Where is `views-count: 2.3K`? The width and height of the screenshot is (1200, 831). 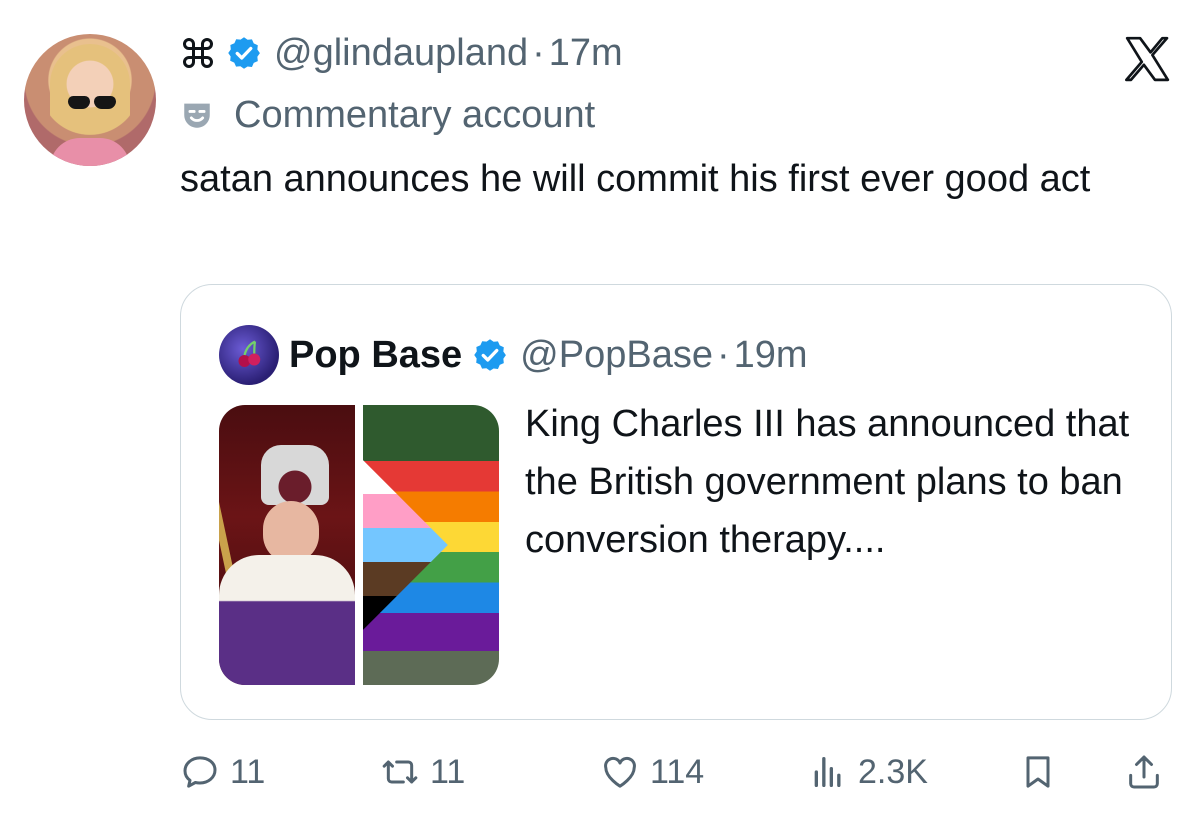
views-count: 2.3K is located at coordinates (893, 771).